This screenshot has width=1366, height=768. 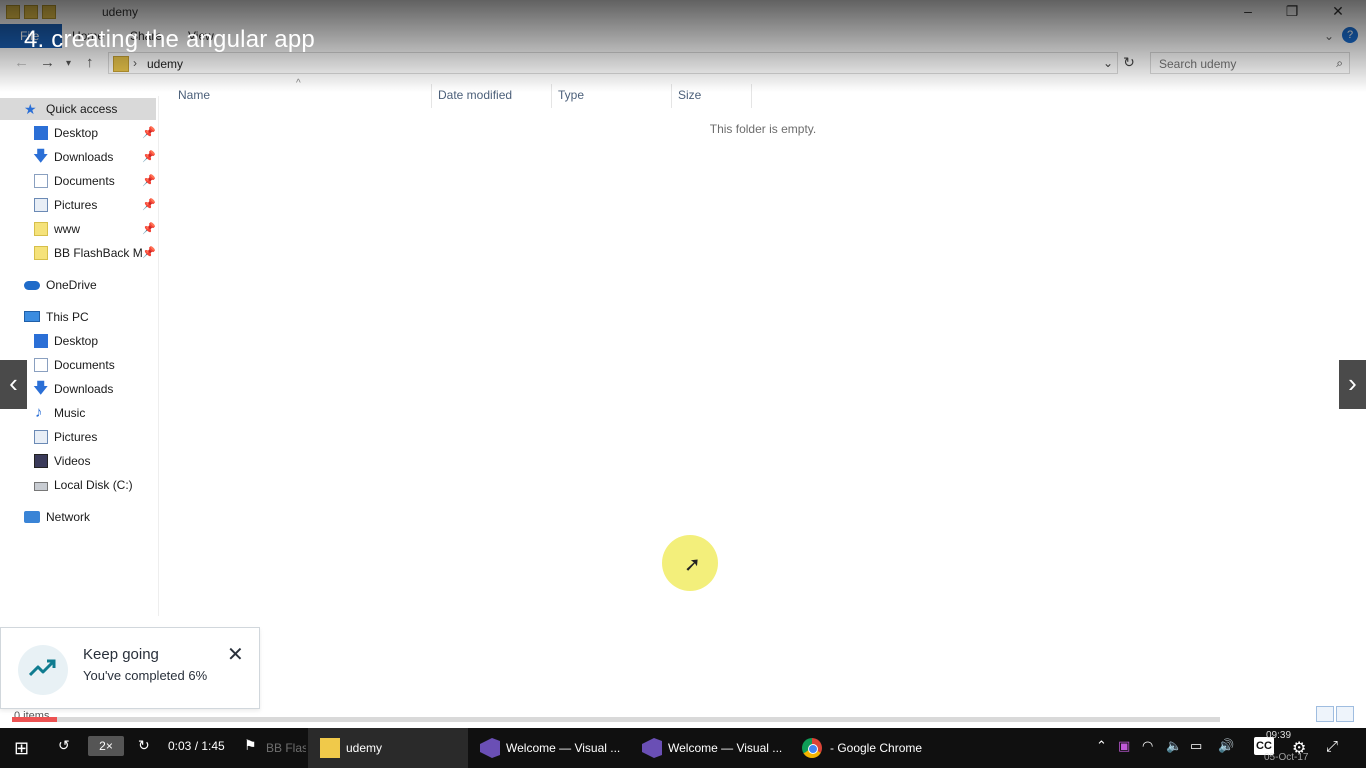 What do you see at coordinates (1248, 11) in the screenshot?
I see `minimize-button: –` at bounding box center [1248, 11].